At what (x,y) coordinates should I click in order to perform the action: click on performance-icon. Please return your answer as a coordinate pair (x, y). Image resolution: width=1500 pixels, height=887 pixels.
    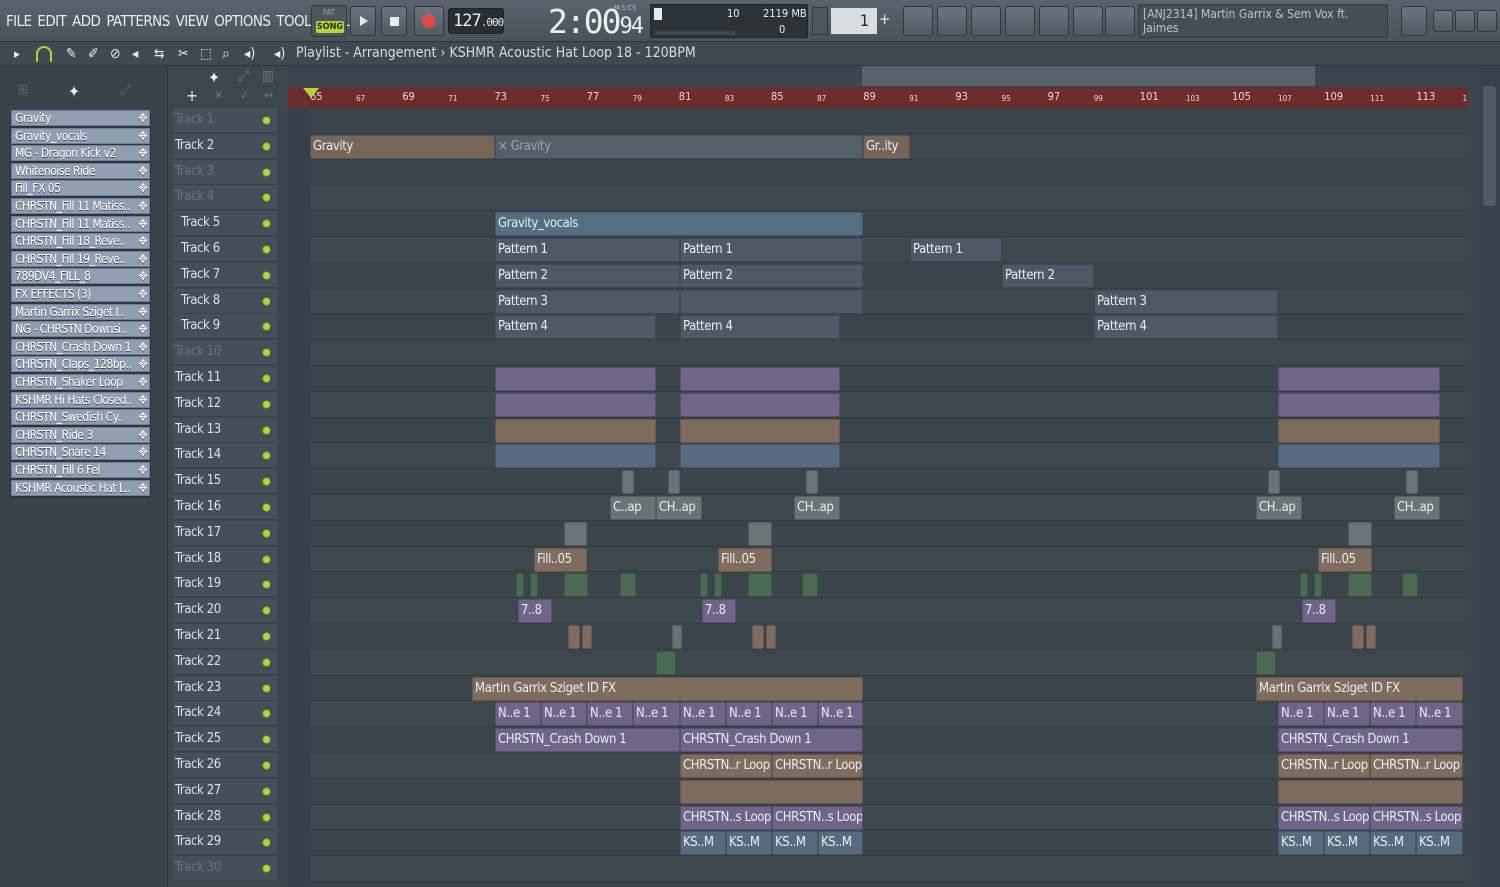
    Looking at the image, I should click on (1088, 21).